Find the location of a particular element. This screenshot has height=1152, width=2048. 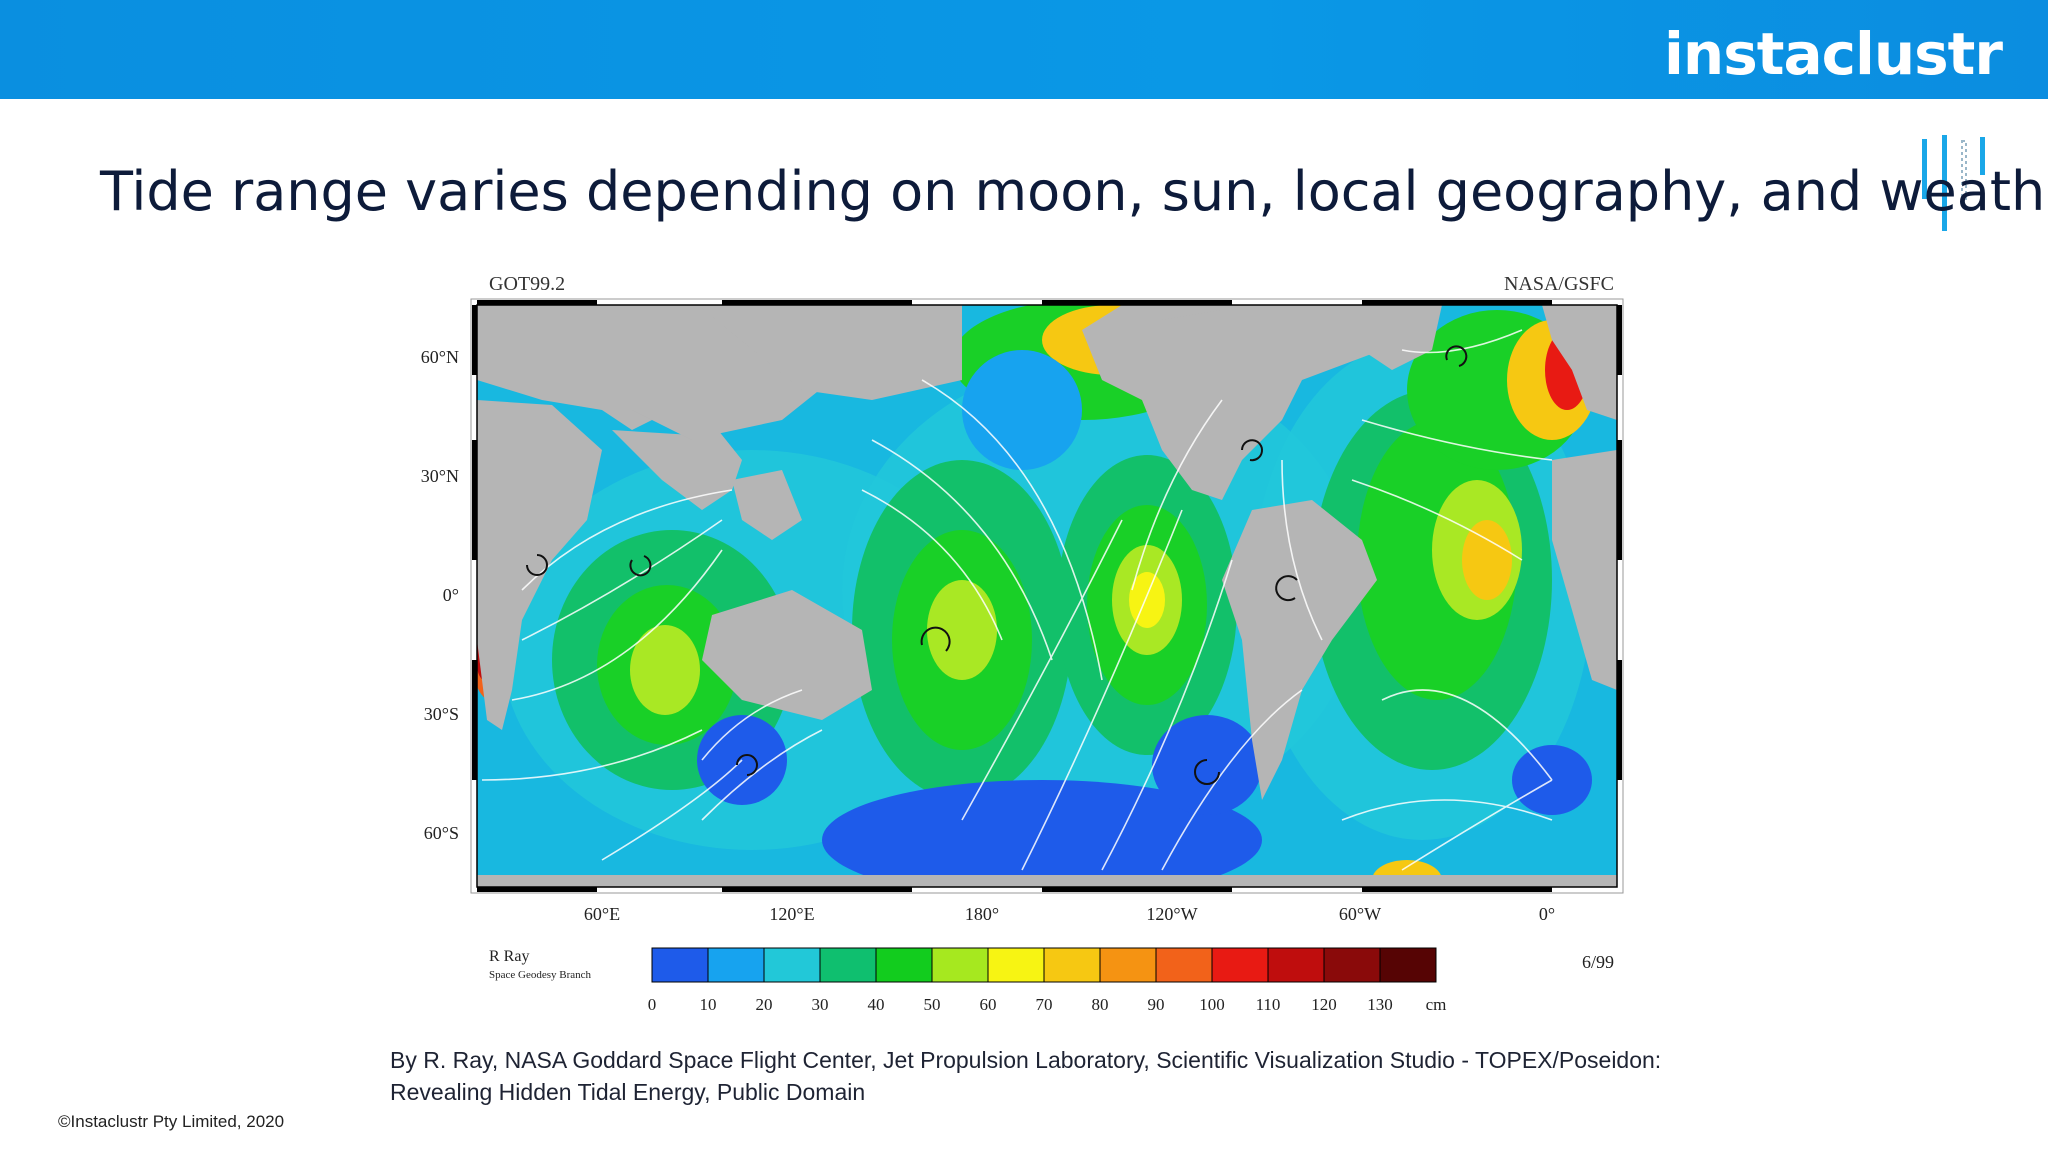

lat-label-0: 0° is located at coordinates (451, 595).